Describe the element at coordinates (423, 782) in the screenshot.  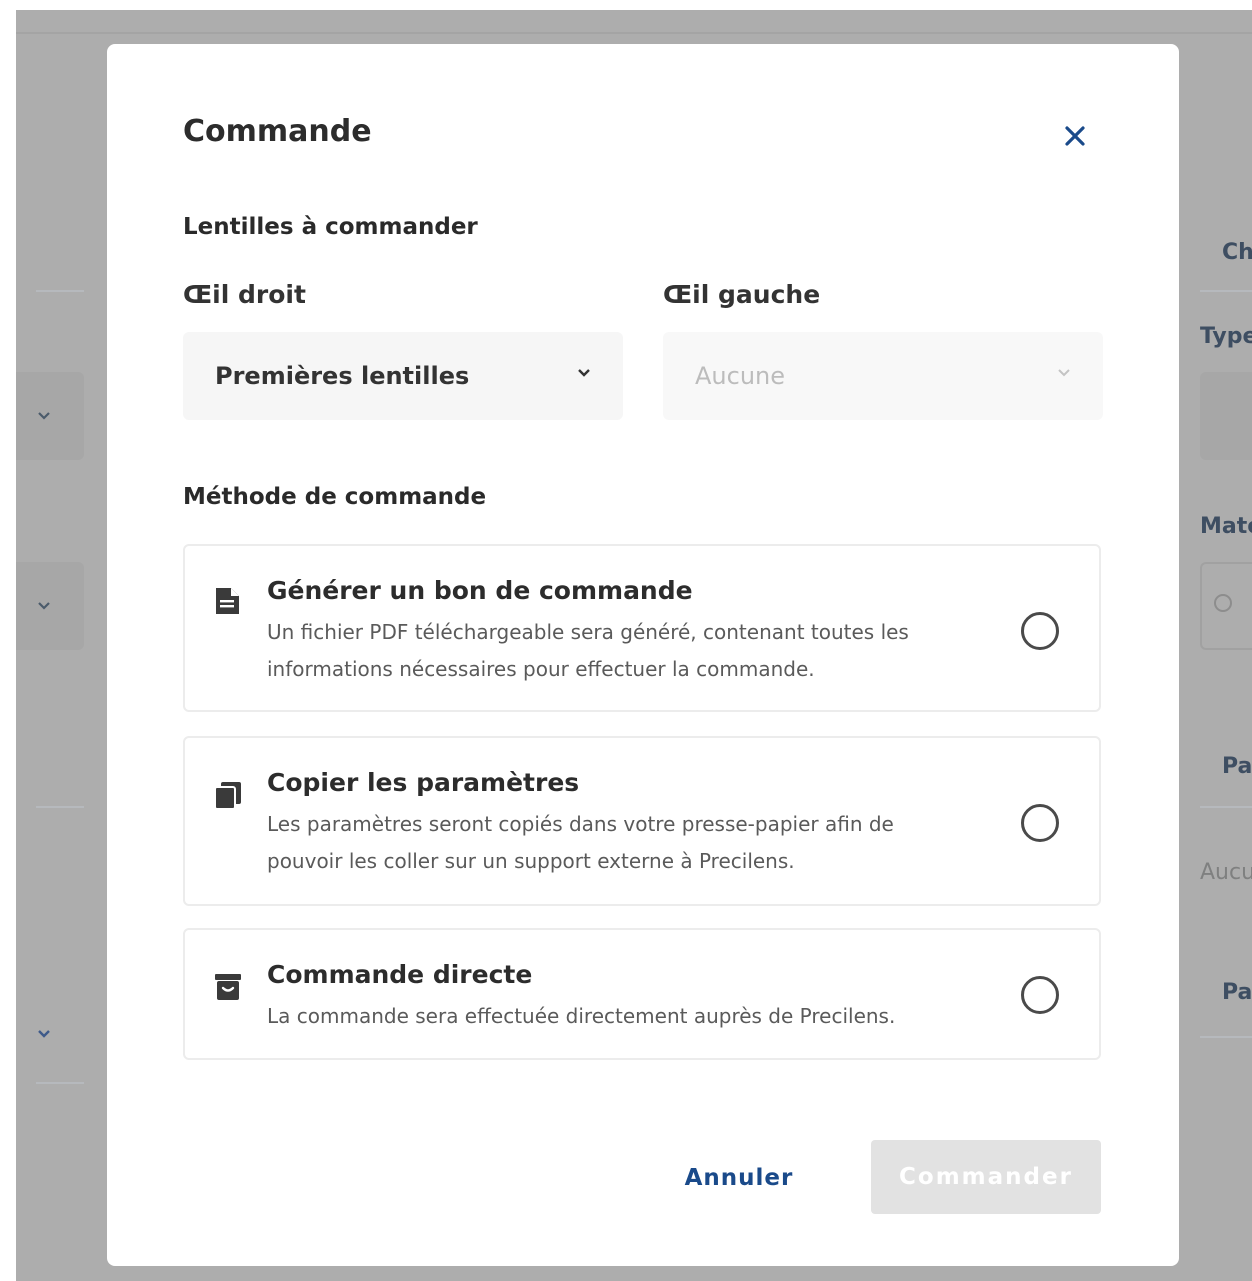
I see `option-title: Copier les paramètres` at that location.